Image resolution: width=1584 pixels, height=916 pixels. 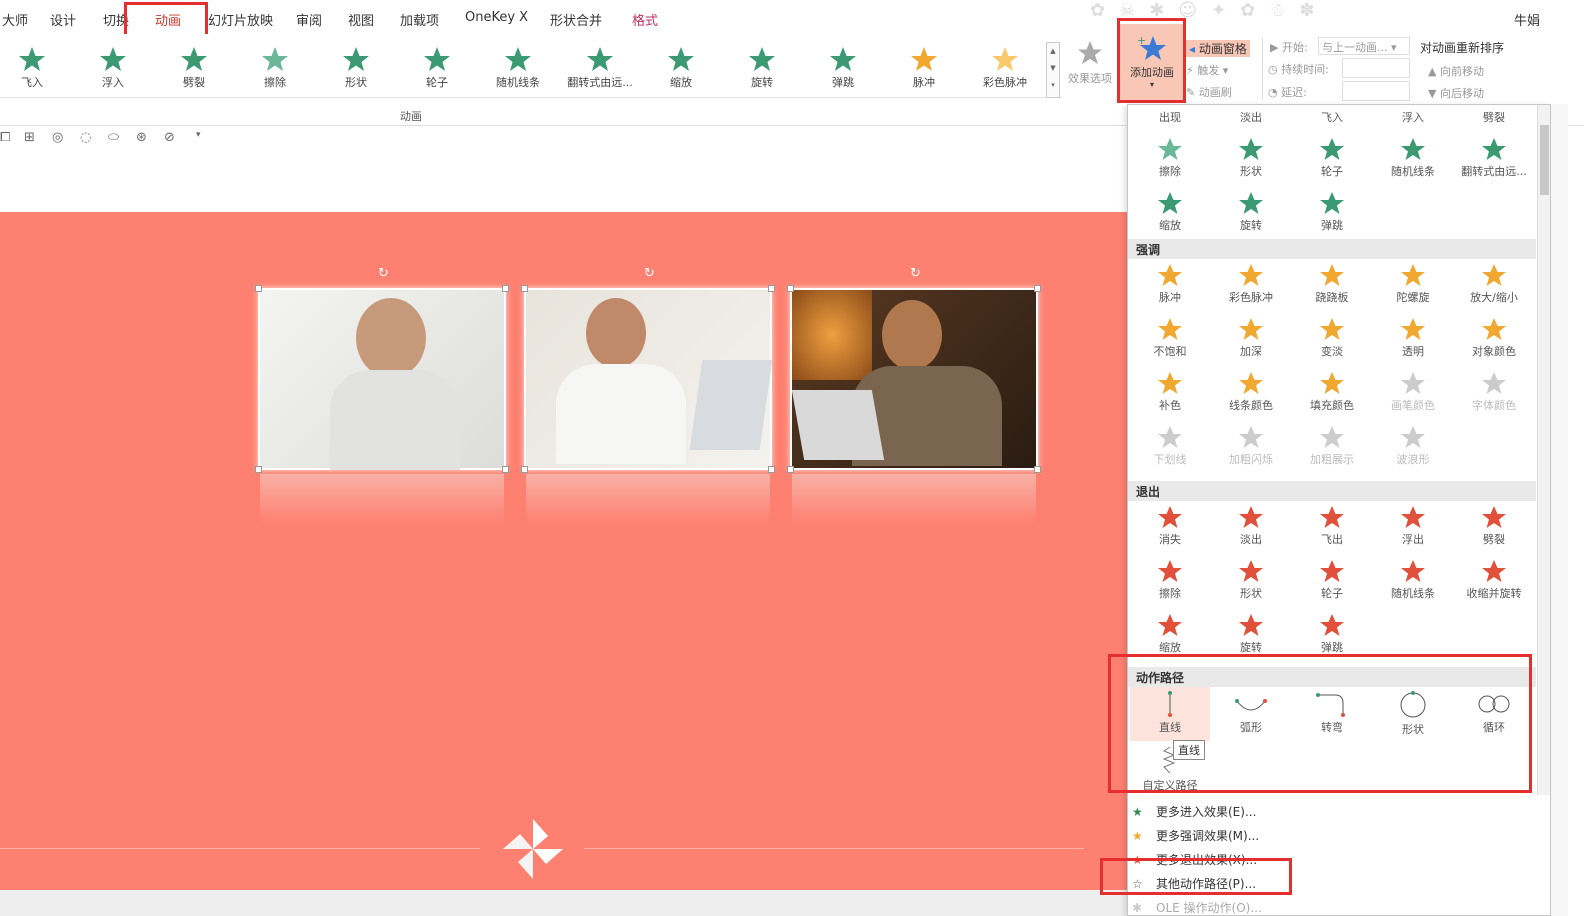 I want to click on more-icon: ▾, so click(x=198, y=135).